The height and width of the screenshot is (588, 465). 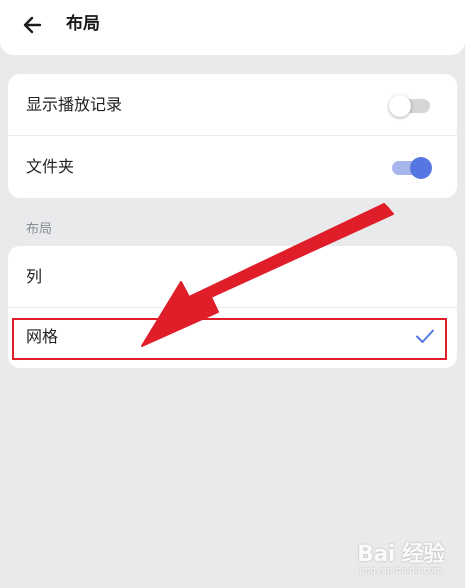 I want to click on setting-row-show-history: 显示播放记录, so click(x=232, y=105).